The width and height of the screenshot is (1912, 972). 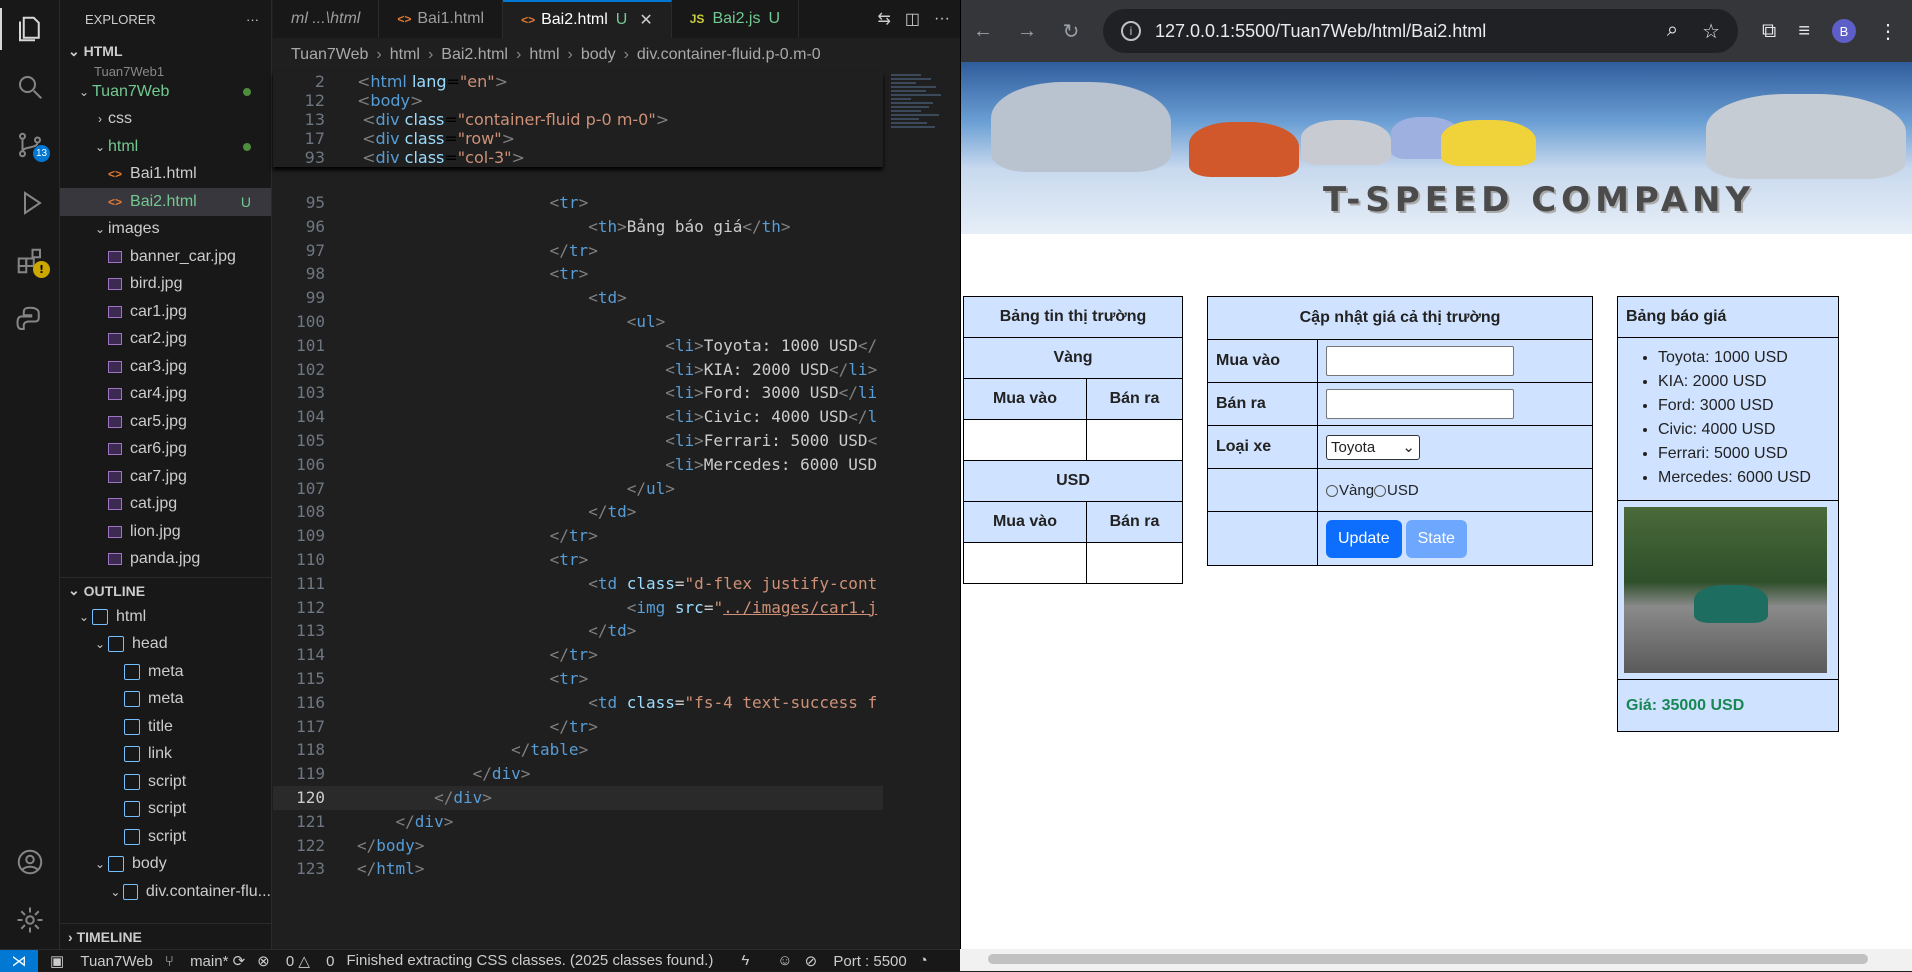 What do you see at coordinates (165, 936) in the screenshot?
I see `timeline-section-header: › TIMELINE` at bounding box center [165, 936].